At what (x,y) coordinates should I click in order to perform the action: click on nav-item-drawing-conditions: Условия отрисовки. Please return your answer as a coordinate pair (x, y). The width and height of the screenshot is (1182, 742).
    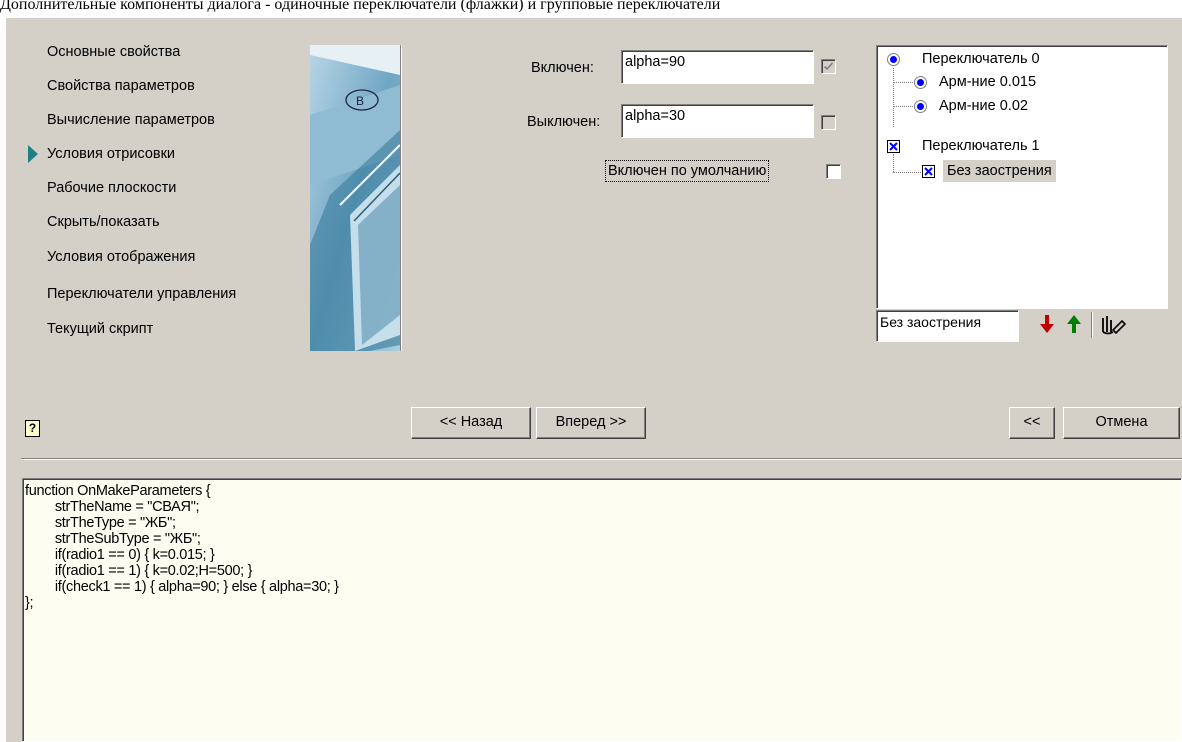
    Looking at the image, I should click on (111, 154).